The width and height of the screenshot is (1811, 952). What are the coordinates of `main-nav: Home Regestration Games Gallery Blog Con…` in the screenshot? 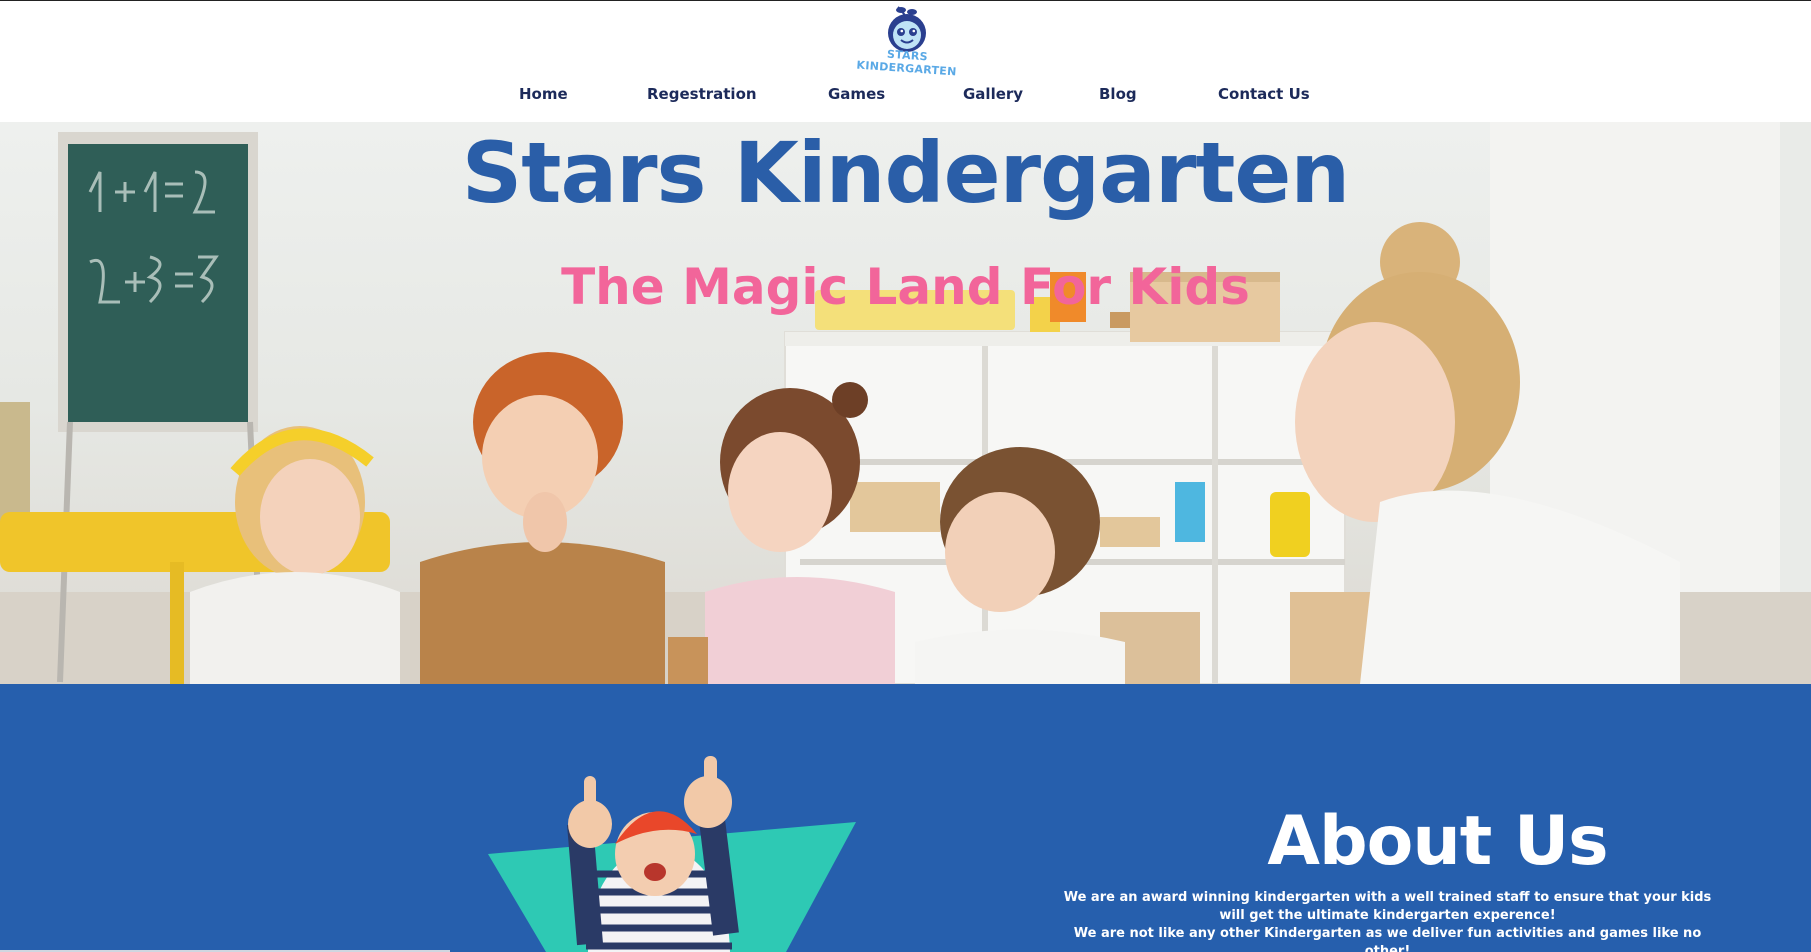 It's located at (905, 96).